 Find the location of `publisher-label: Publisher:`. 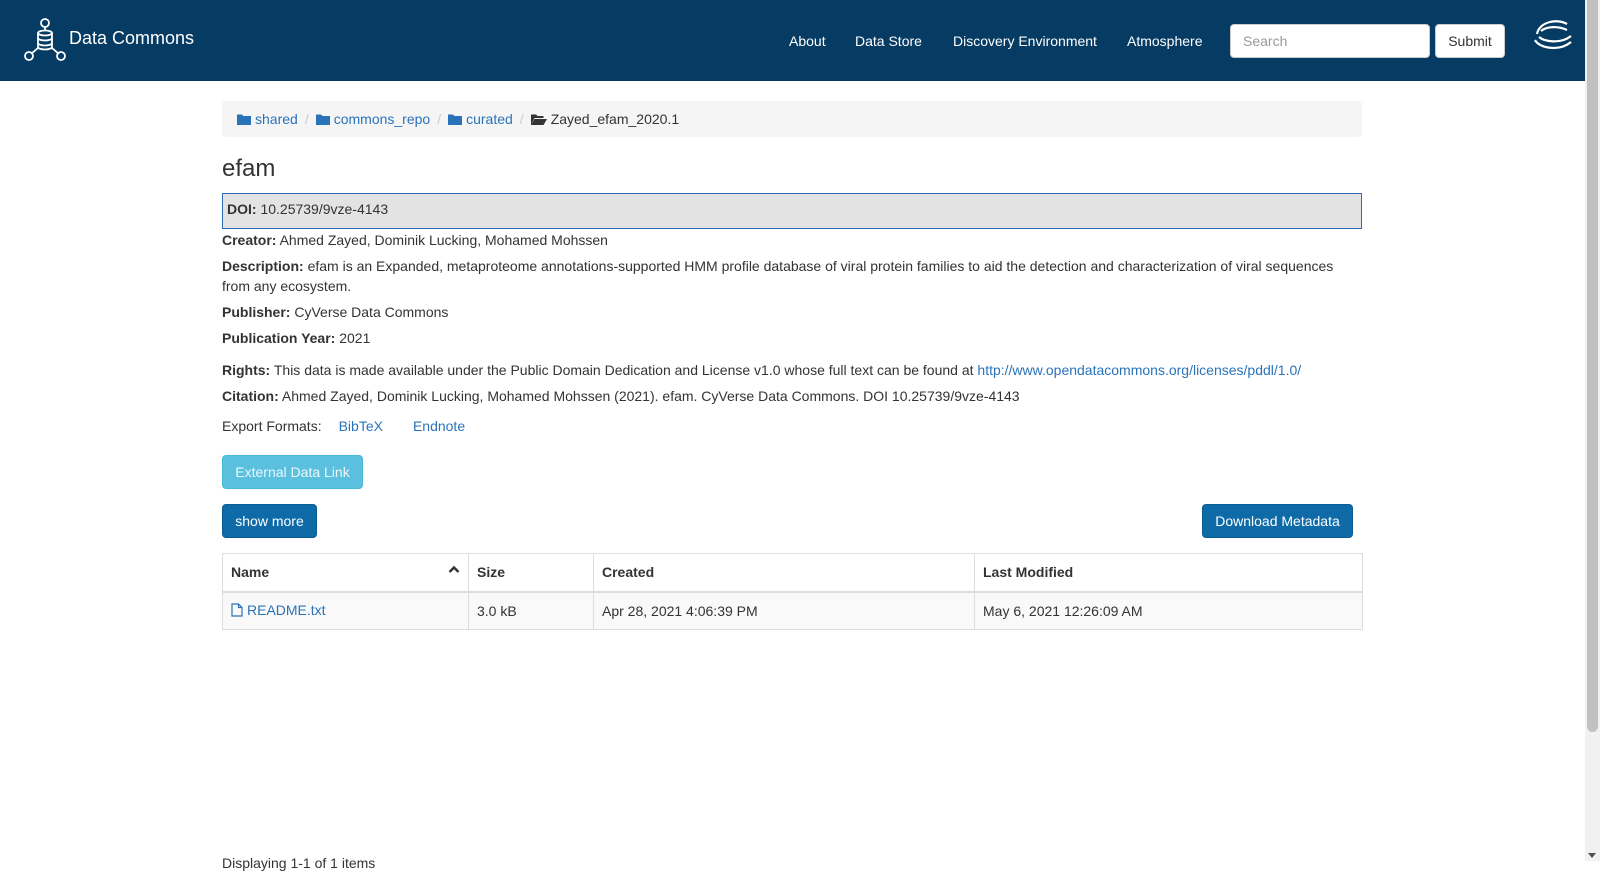

publisher-label: Publisher: is located at coordinates (256, 312).